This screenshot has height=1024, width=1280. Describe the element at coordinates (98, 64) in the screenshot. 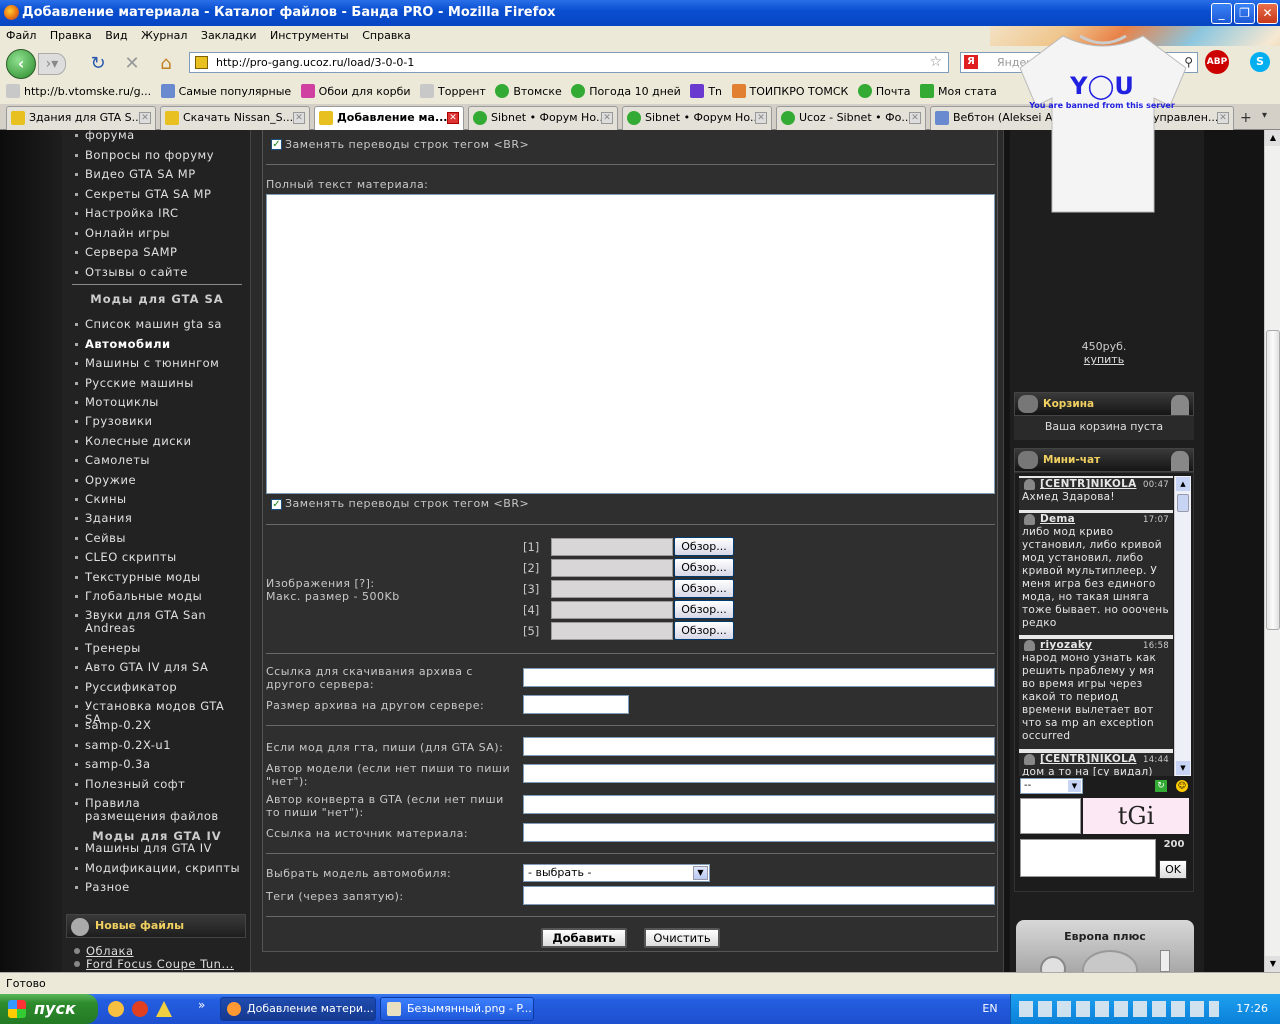

I see `reload-icon: ↻` at that location.